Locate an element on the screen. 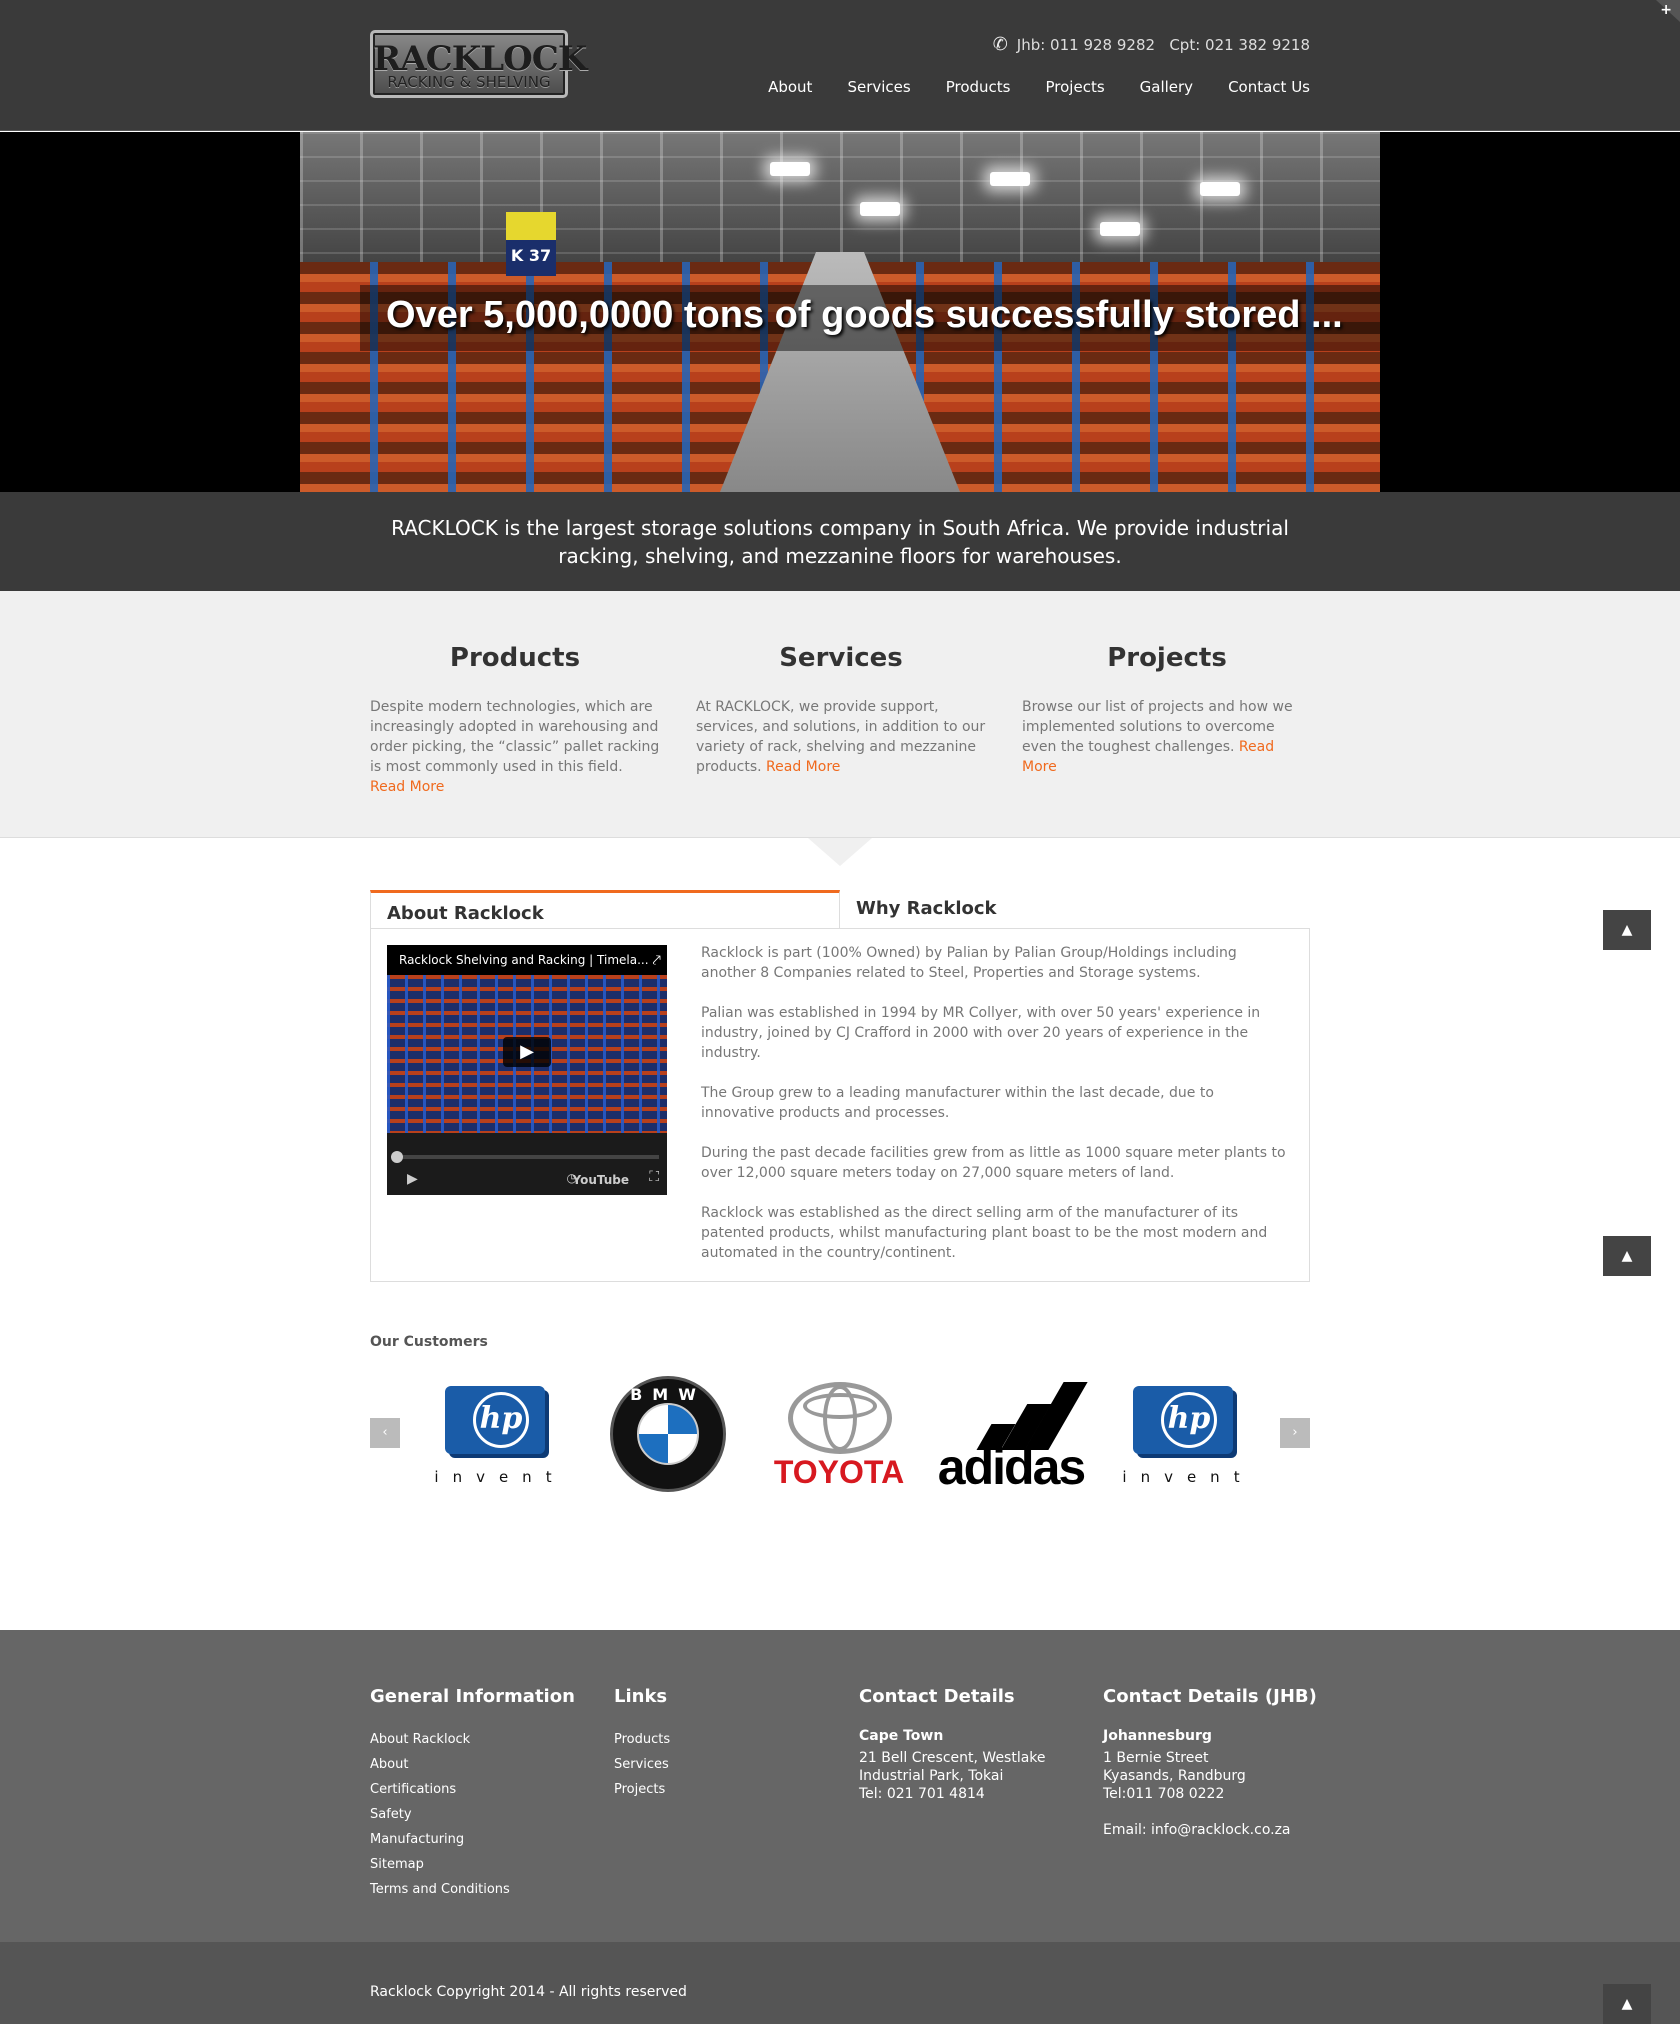 The width and height of the screenshot is (1680, 2024). nav-about: About is located at coordinates (790, 87).